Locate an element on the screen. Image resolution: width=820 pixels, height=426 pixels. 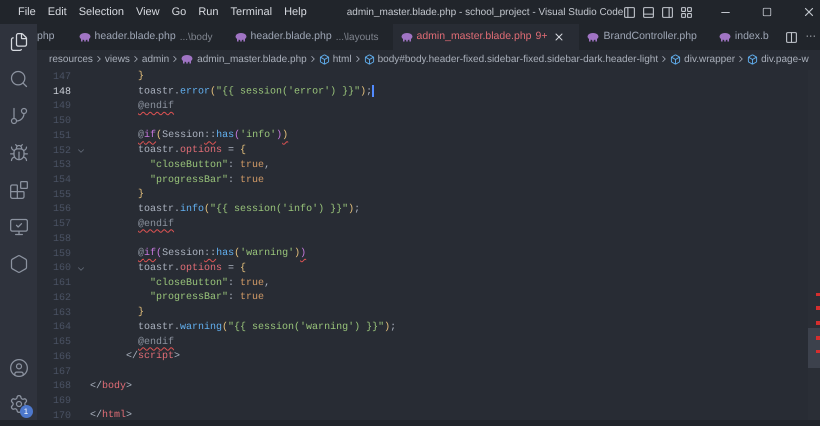
code-line: @if(Session::has('info')) is located at coordinates (212, 136).